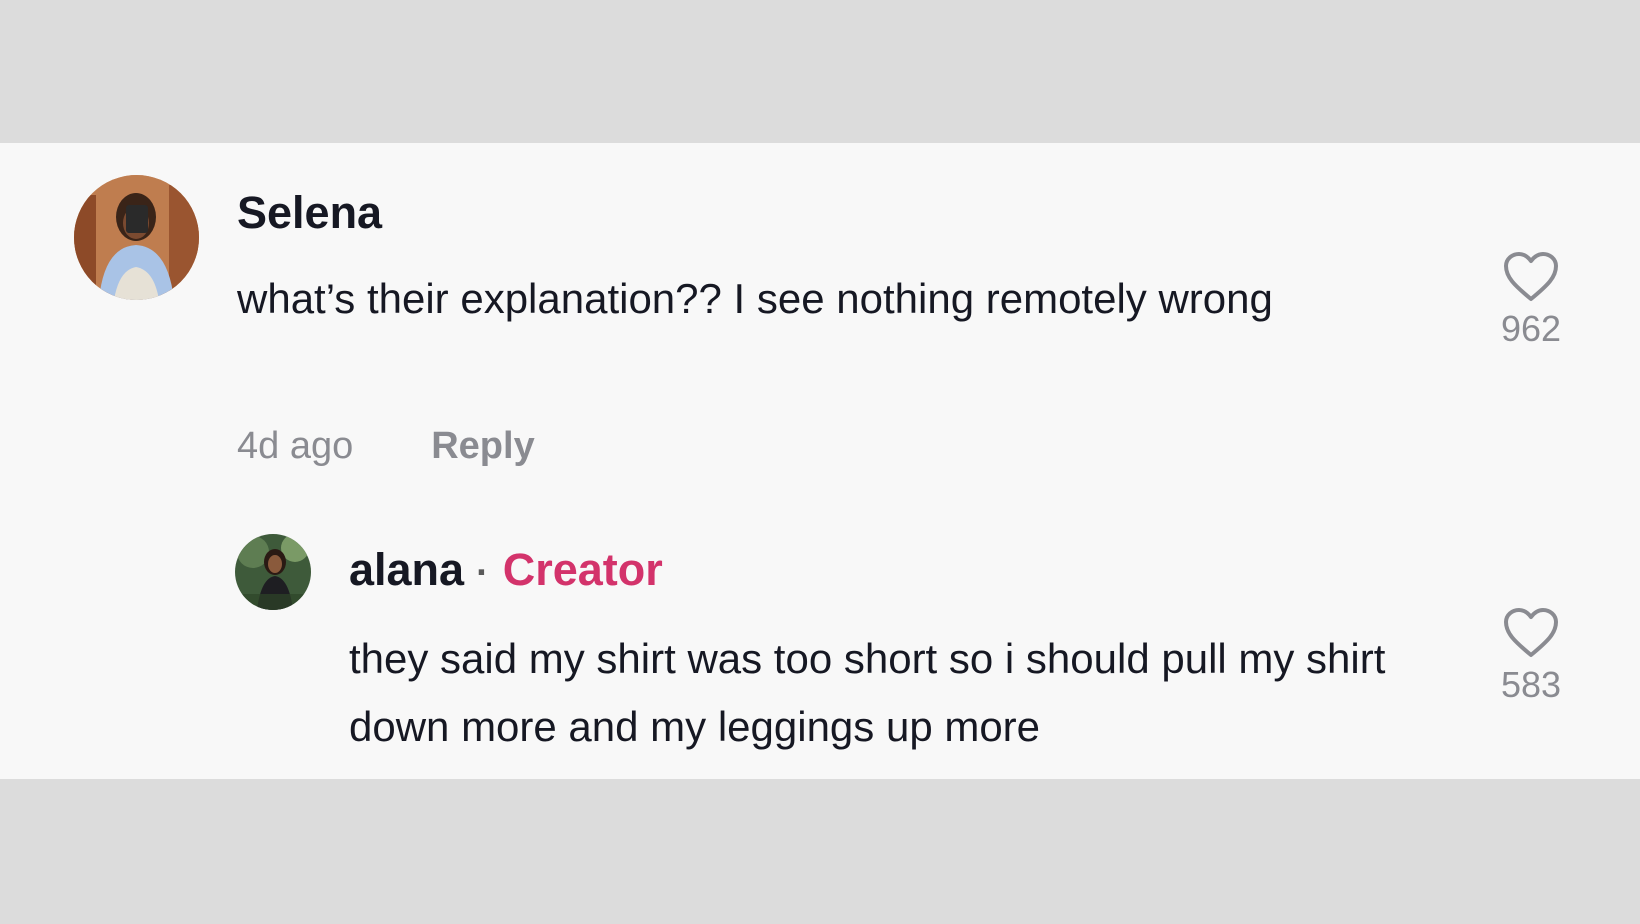 This screenshot has width=1640, height=924. What do you see at coordinates (295, 446) in the screenshot?
I see `timestamp: 4d ago` at bounding box center [295, 446].